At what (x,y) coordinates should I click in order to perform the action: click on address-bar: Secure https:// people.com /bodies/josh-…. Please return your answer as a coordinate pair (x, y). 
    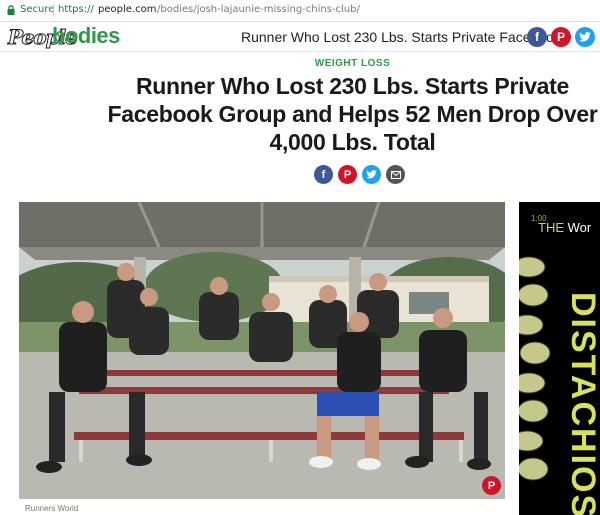
    Looking at the image, I should click on (300, 11).